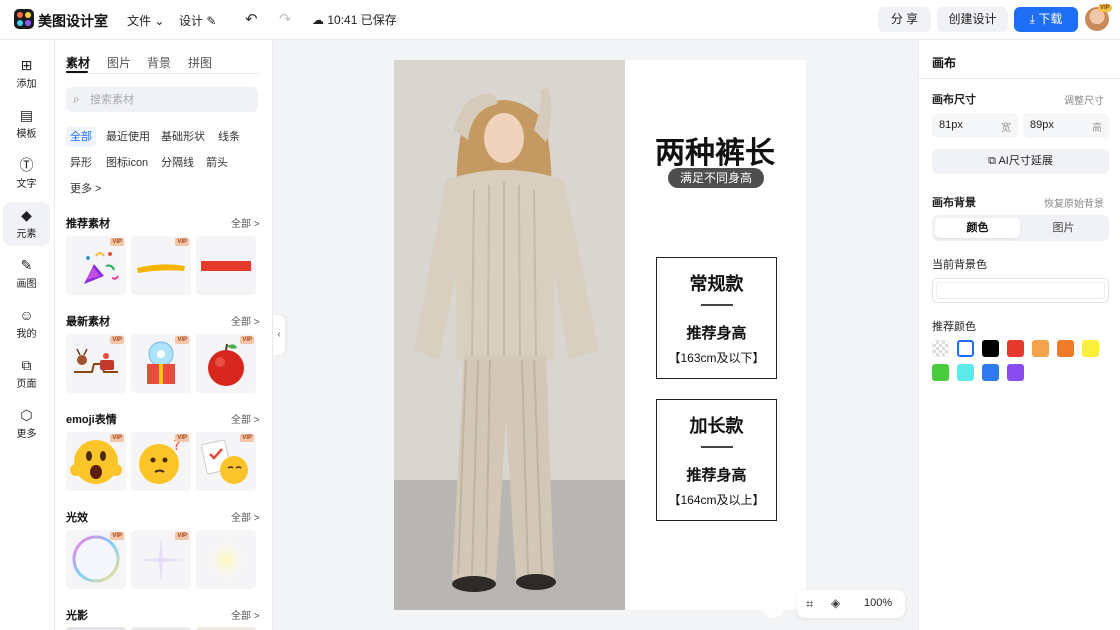 This screenshot has height=630, width=1120. What do you see at coordinates (251, 19) in the screenshot?
I see `undo-icon: ↶` at bounding box center [251, 19].